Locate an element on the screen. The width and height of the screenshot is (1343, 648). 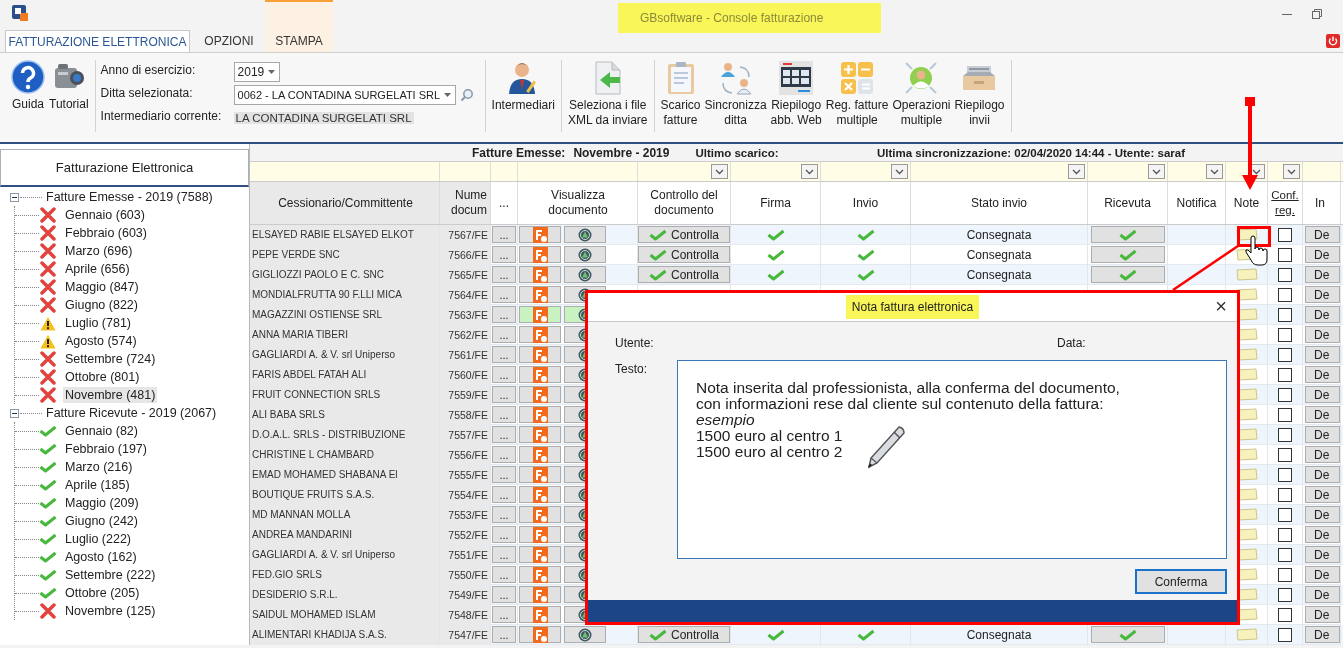
column-header: Conf. reg. is located at coordinates (1285, 203).